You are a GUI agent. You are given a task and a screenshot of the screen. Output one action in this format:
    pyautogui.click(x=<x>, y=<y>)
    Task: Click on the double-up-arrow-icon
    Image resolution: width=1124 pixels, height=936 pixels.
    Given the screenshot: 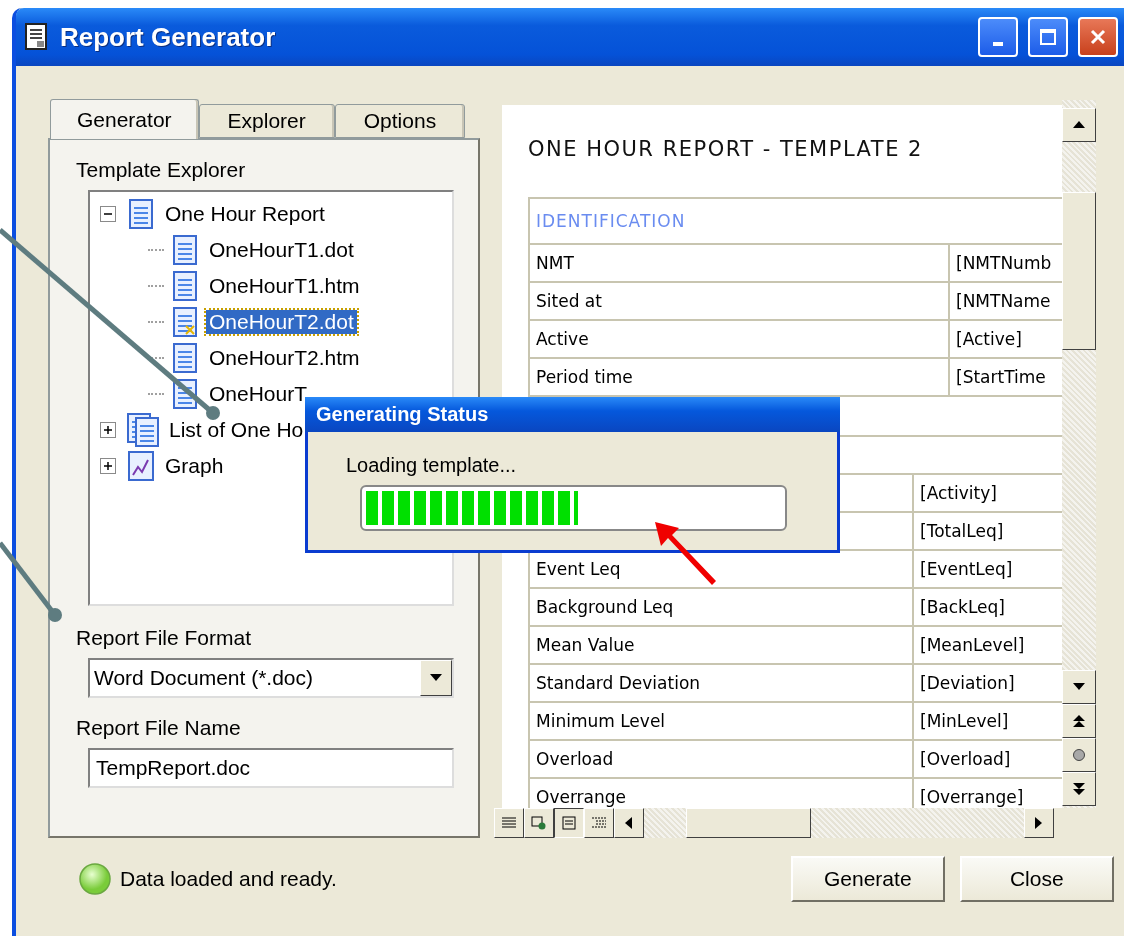 What is the action you would take?
    pyautogui.click(x=1079, y=721)
    